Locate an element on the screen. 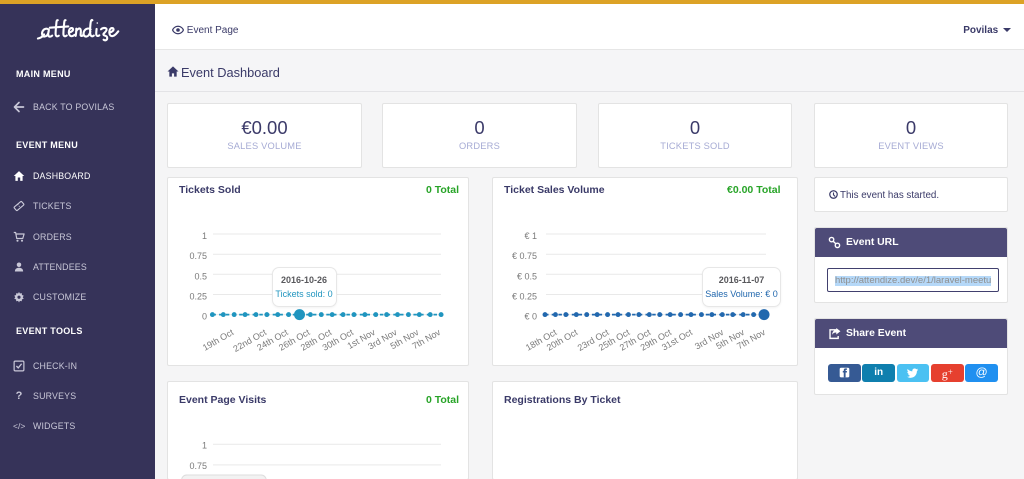  svg-text: € 0.5 is located at coordinates (527, 276).